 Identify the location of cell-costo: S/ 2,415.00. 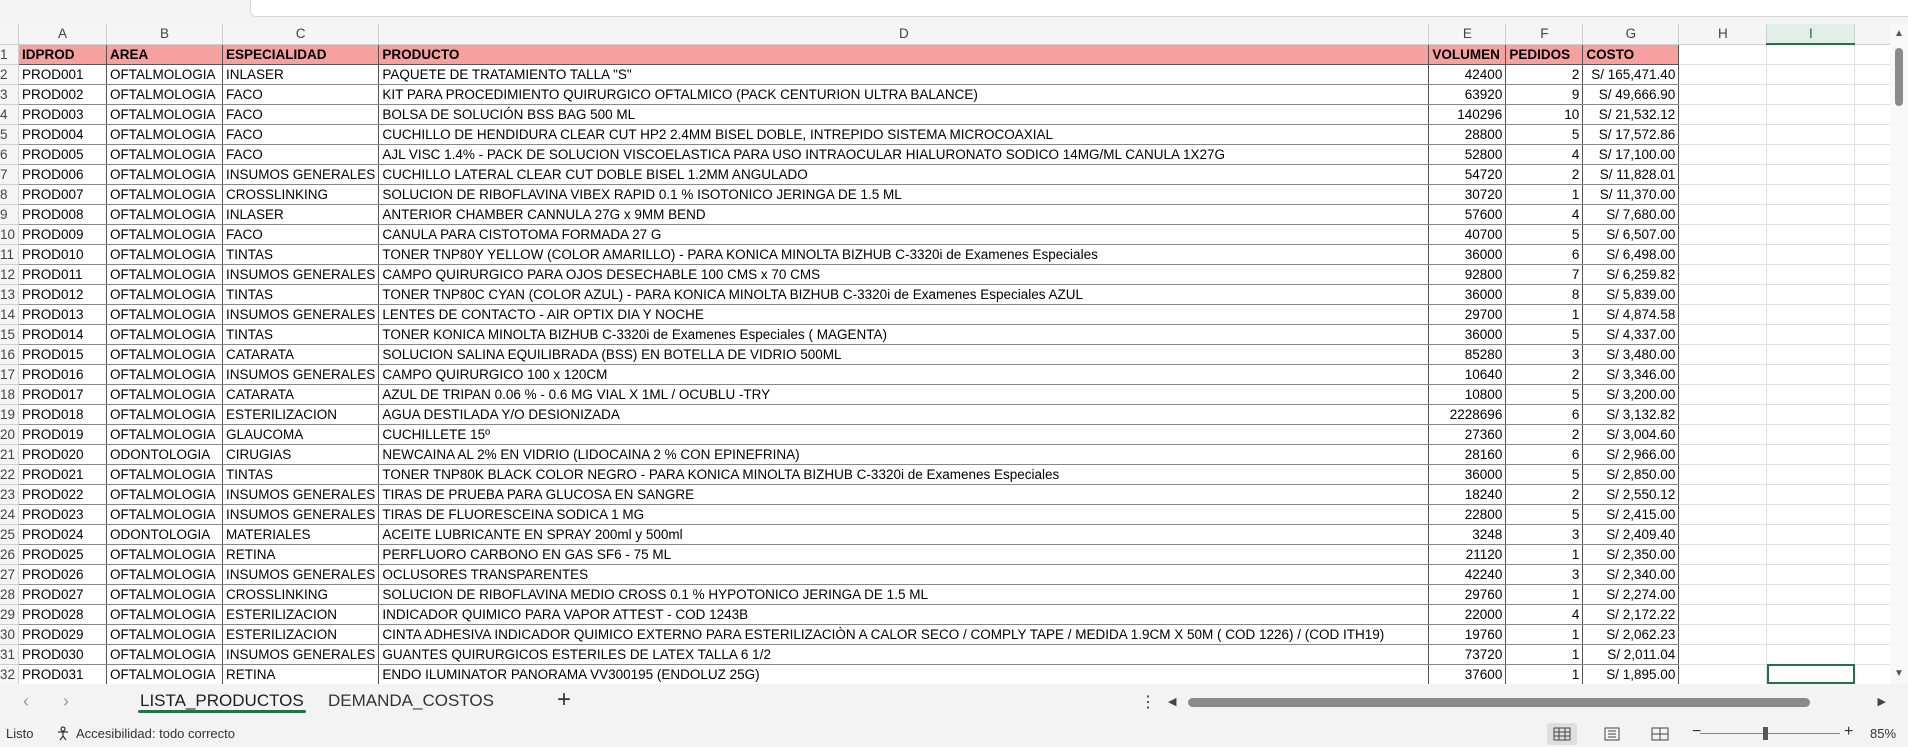
(1631, 514).